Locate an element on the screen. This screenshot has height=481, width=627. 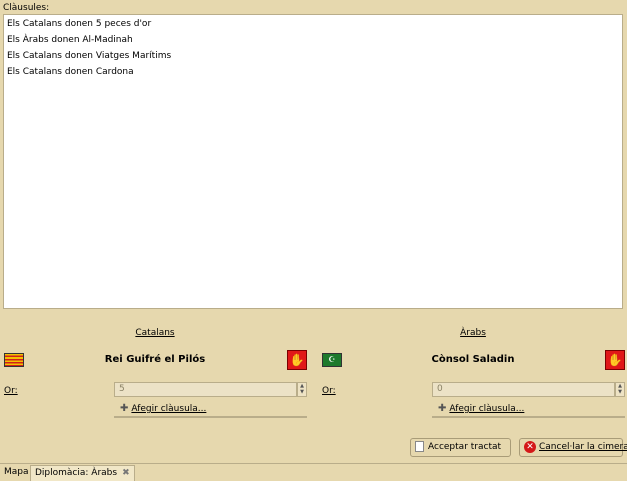
left-nation-name: Catalans is located at coordinates (155, 333).